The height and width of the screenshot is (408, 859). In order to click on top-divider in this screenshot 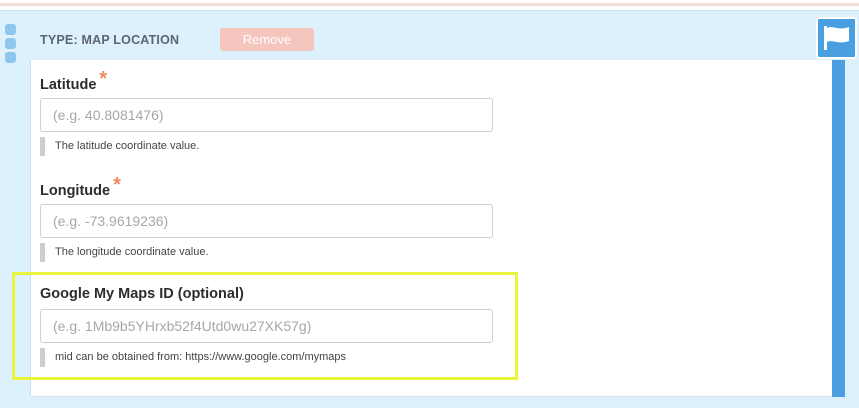, I will do `click(429, 3)`.